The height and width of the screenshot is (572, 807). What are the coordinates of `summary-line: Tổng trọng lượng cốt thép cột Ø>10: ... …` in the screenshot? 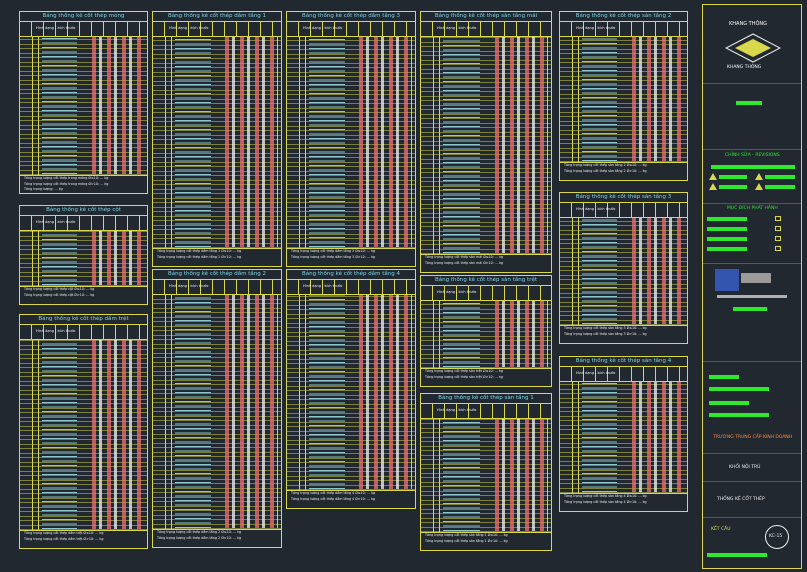 It's located at (59, 294).